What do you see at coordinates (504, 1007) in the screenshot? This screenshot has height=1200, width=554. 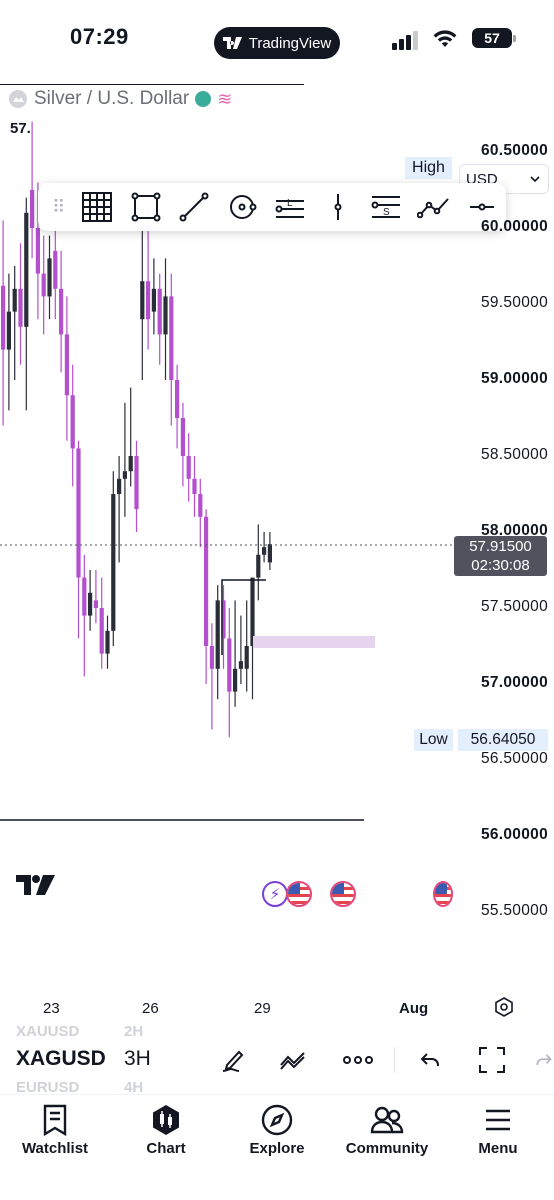 I see `chart-settings-hexagon-icon` at bounding box center [504, 1007].